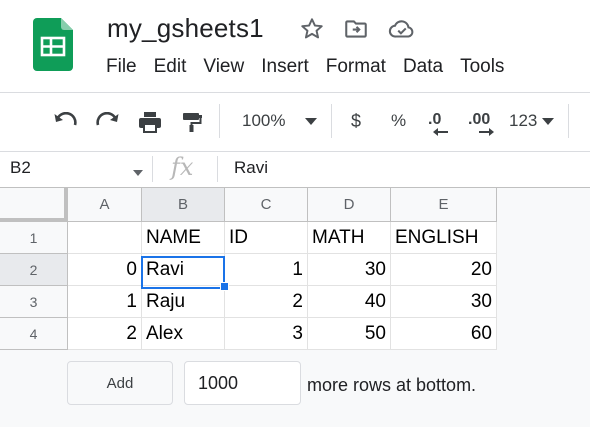  Describe the element at coordinates (349, 238) in the screenshot. I see `cell-d1: MATH` at that location.